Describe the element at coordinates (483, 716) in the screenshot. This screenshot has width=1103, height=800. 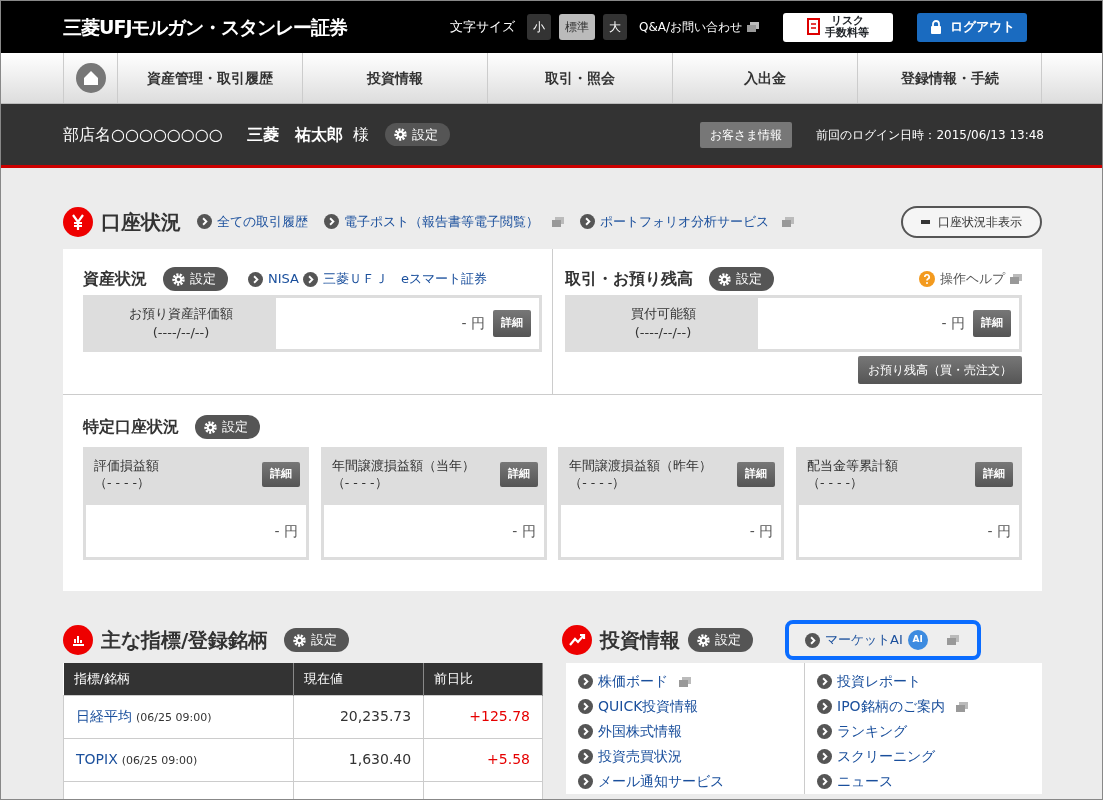
I see `change-cell: +125.78` at that location.